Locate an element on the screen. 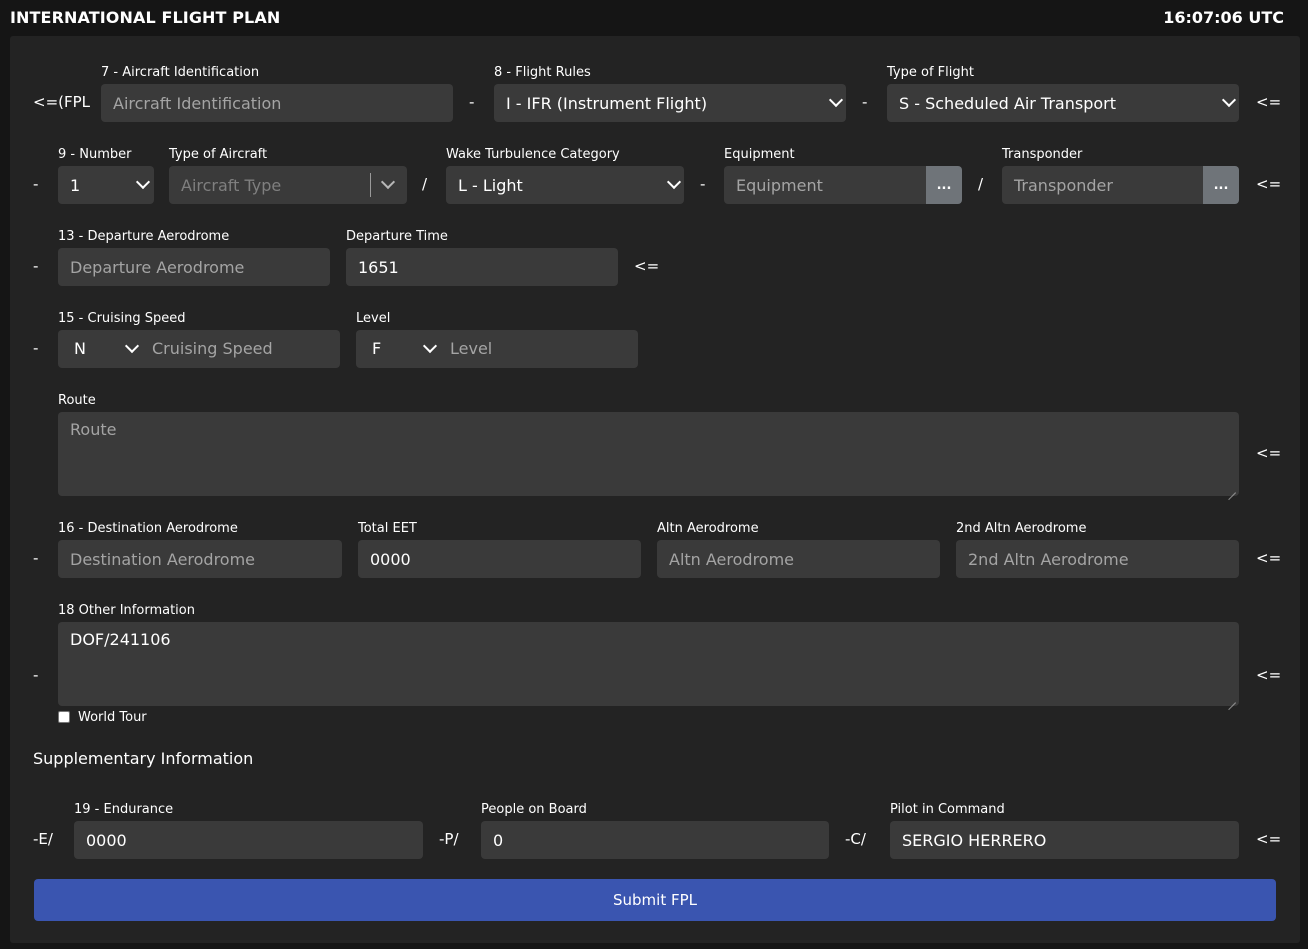 The image size is (1308, 949). world-tour-label: World Tour is located at coordinates (112, 717).